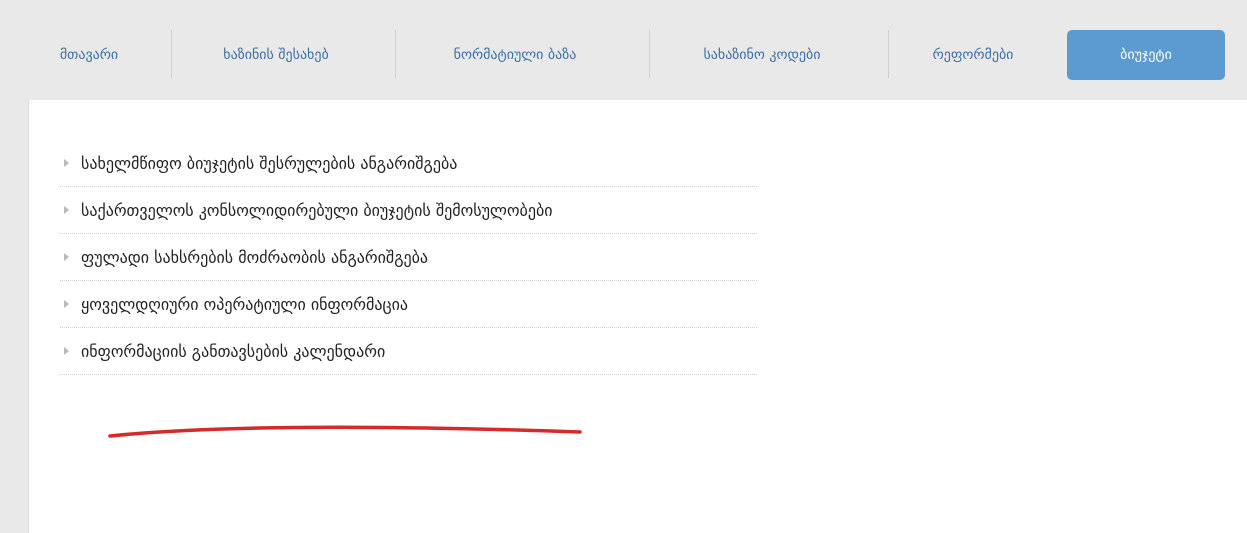 The height and width of the screenshot is (533, 1247). What do you see at coordinates (408, 351) in the screenshot?
I see `list-item-information-release-calendar: ინფორმაციის განთავსების კალენდარი` at bounding box center [408, 351].